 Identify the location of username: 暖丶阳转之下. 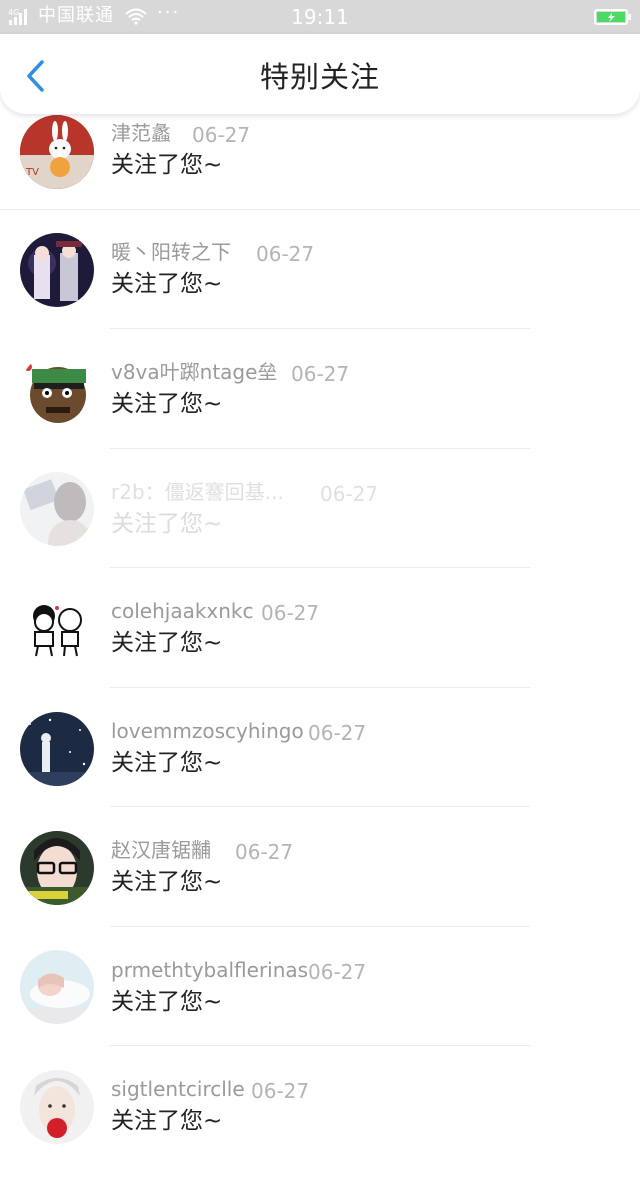
(171, 252).